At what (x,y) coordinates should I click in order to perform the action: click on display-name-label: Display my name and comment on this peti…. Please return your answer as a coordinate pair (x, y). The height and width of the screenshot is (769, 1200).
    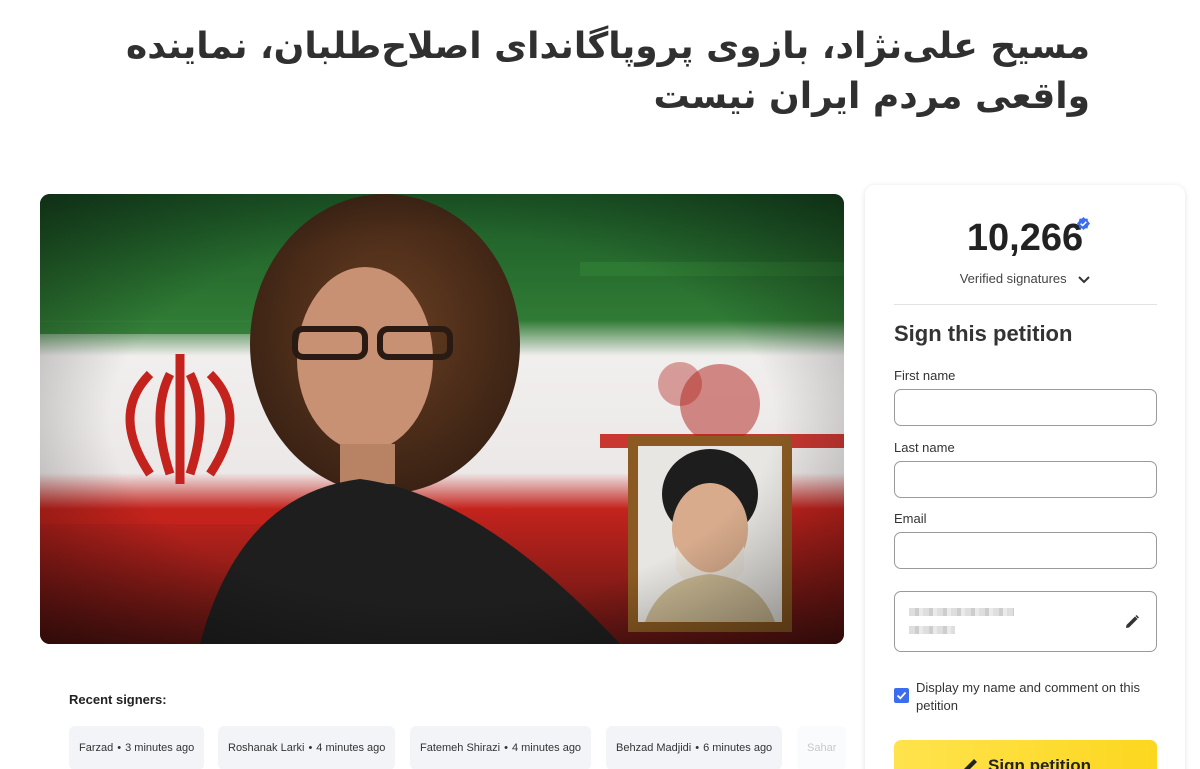
    Looking at the image, I should click on (1028, 696).